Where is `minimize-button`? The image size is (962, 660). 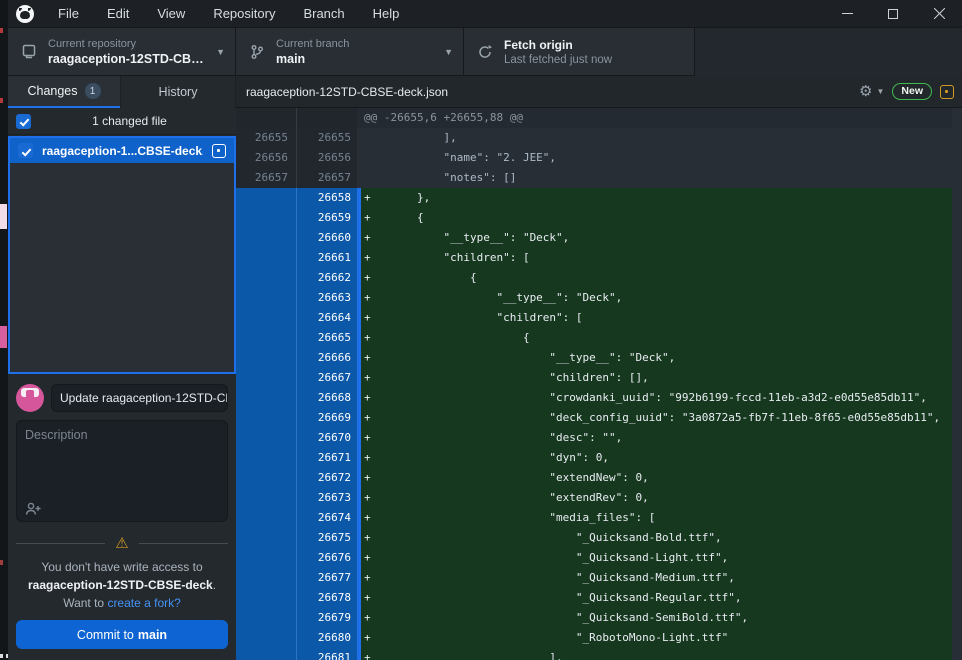 minimize-button is located at coordinates (847, 14).